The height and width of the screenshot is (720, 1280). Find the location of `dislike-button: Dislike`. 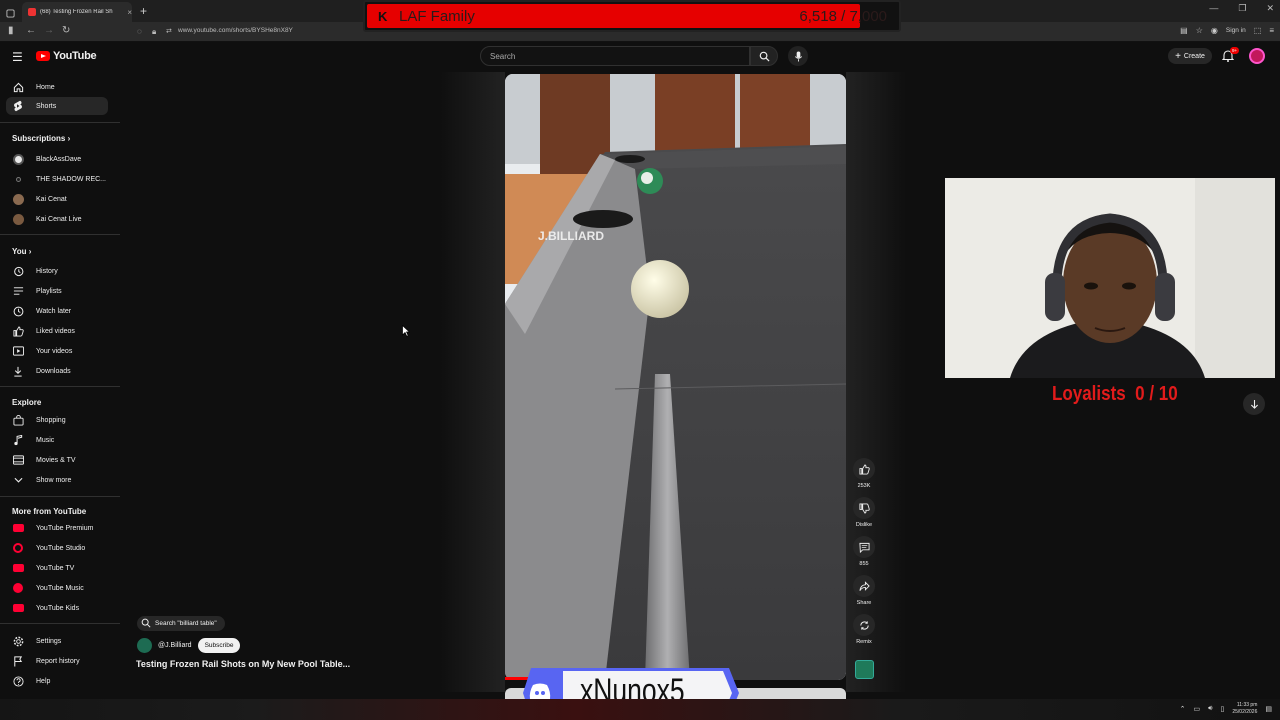

dislike-button: Dislike is located at coordinates (864, 512).